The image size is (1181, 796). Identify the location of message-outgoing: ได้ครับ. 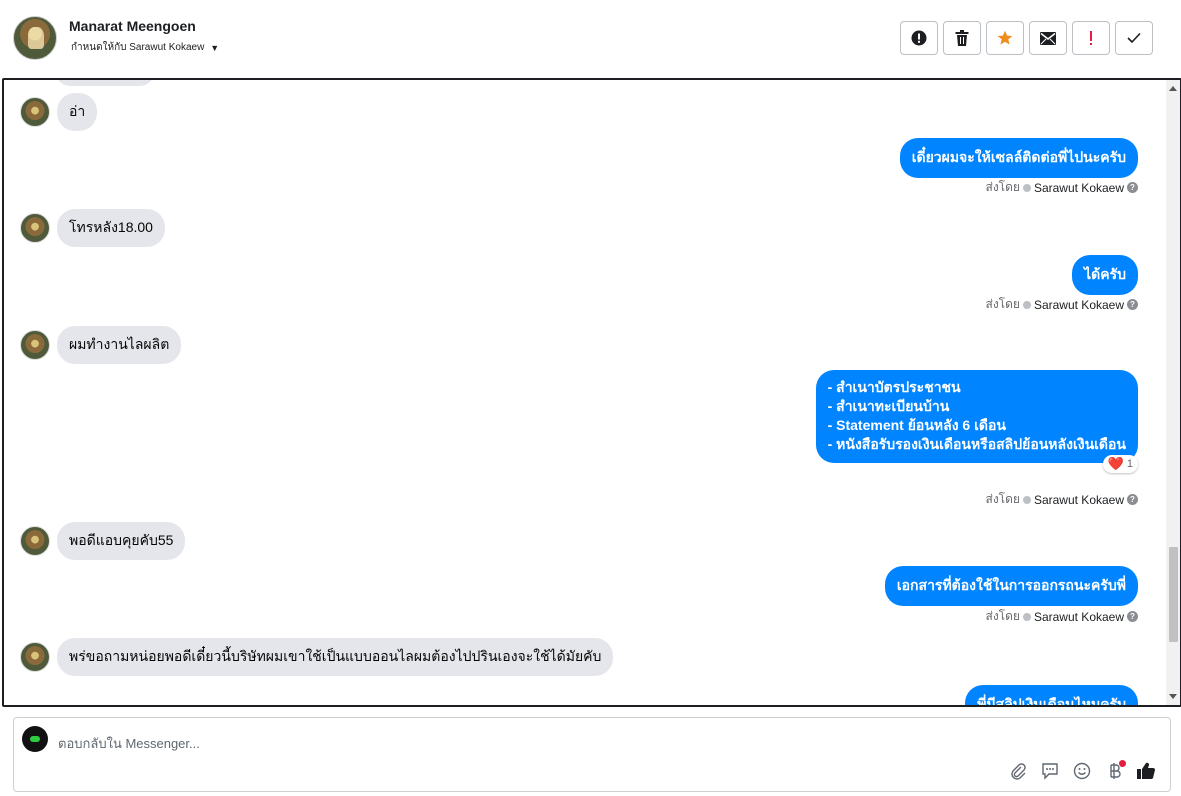
(1105, 275).